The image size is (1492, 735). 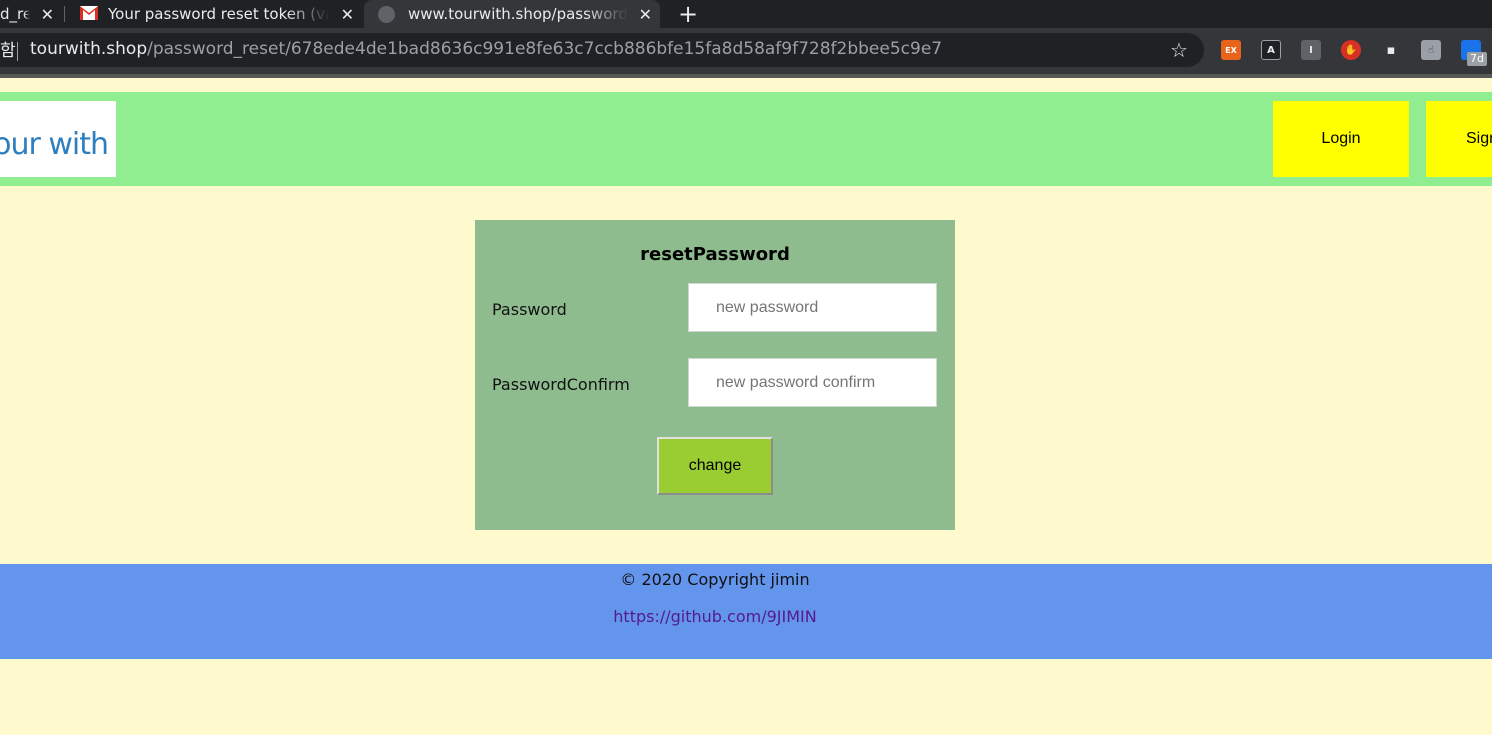 I want to click on copyright-text: © 2020 Copyright jimin, so click(x=715, y=579).